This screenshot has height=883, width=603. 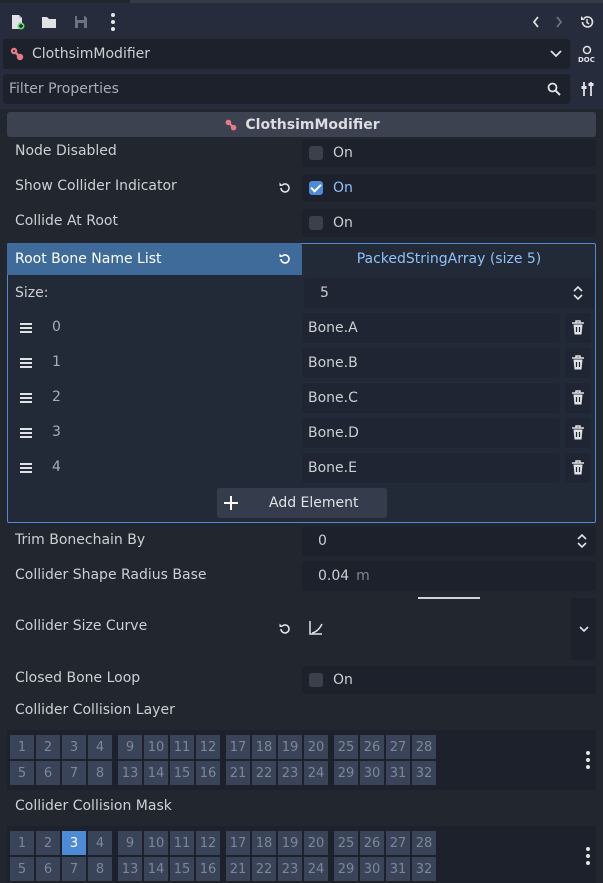 I want to click on add-element-button: Add Element, so click(x=302, y=503).